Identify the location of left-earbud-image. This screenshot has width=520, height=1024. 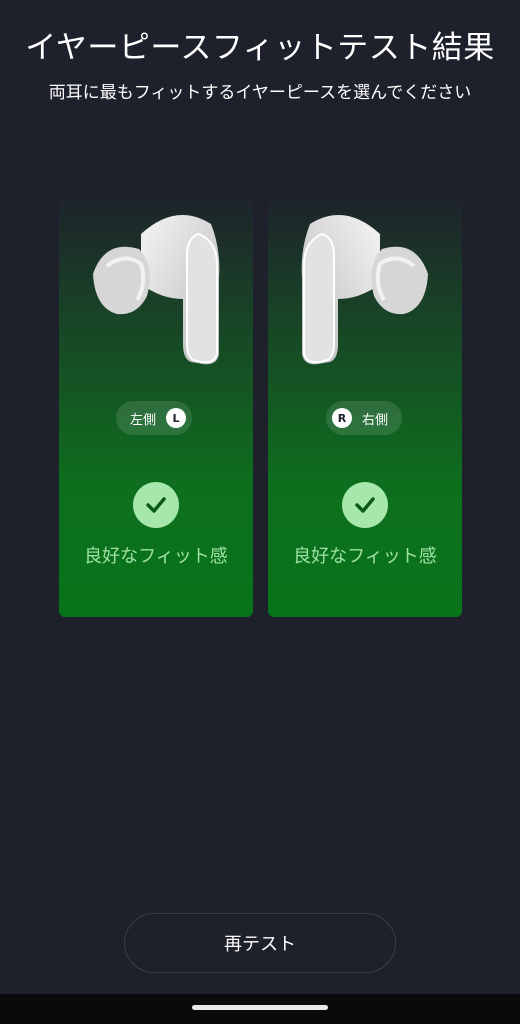
(156, 290).